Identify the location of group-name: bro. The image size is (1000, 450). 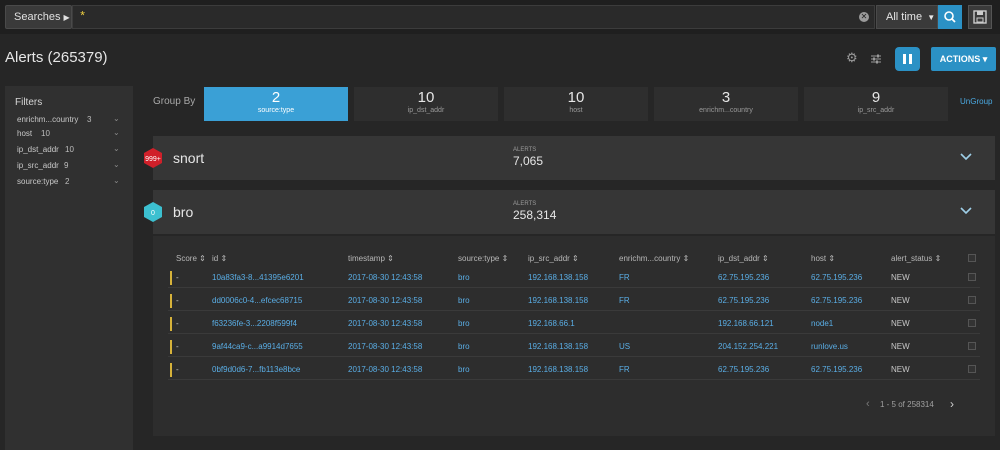
(183, 212).